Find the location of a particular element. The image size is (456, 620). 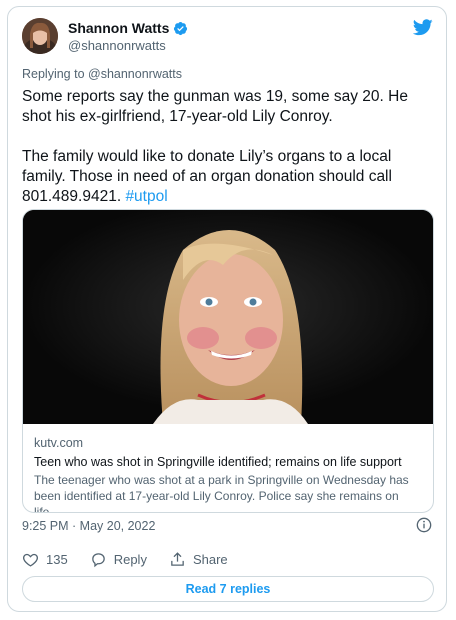

share-button: Share is located at coordinates (198, 559).